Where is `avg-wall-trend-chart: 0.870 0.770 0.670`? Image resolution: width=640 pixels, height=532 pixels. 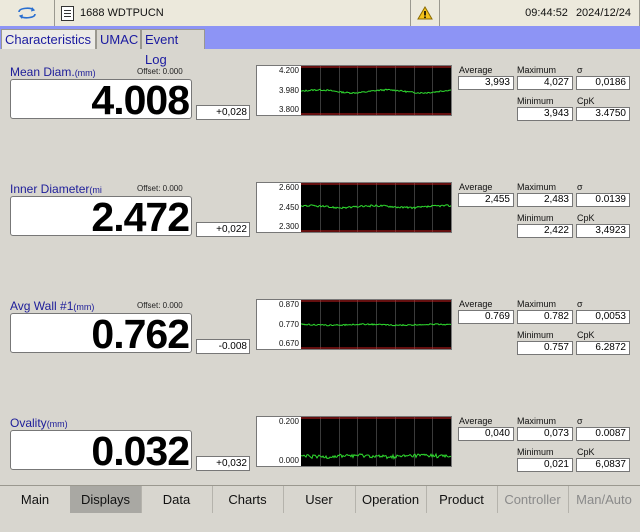 avg-wall-trend-chart: 0.870 0.770 0.670 is located at coordinates (354, 324).